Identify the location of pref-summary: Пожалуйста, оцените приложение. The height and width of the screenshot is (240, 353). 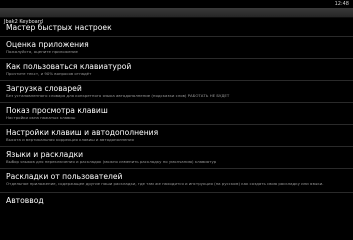
(42, 51).